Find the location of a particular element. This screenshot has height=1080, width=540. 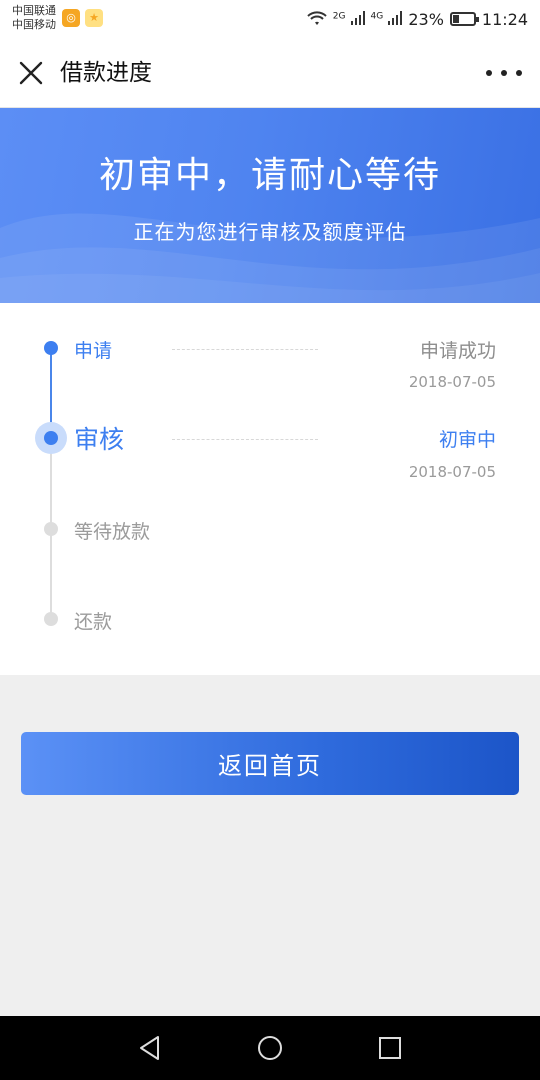

step-label-repayment: 还款 is located at coordinates (93, 622).